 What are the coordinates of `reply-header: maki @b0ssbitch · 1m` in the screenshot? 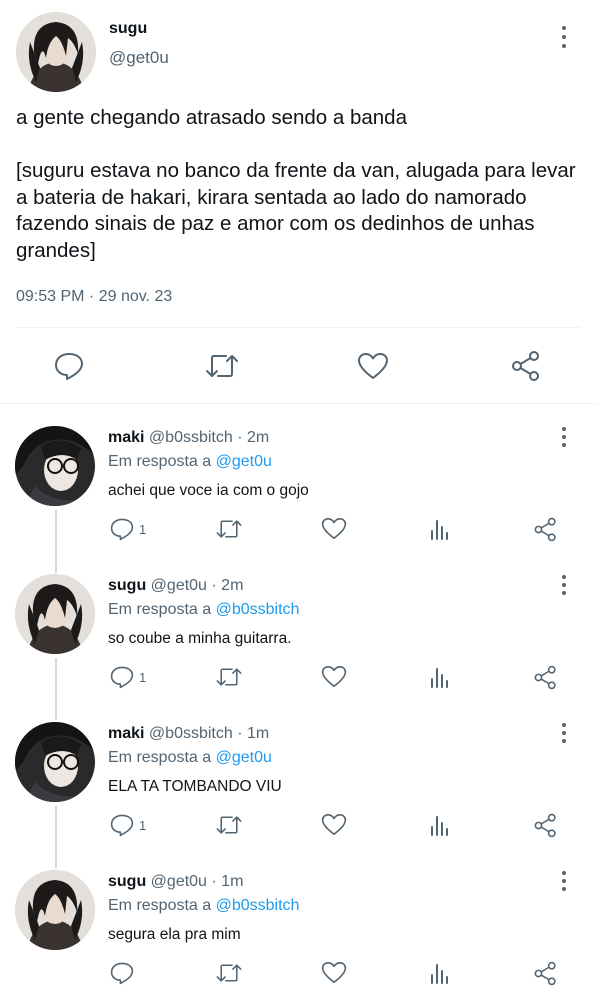 It's located at (188, 734).